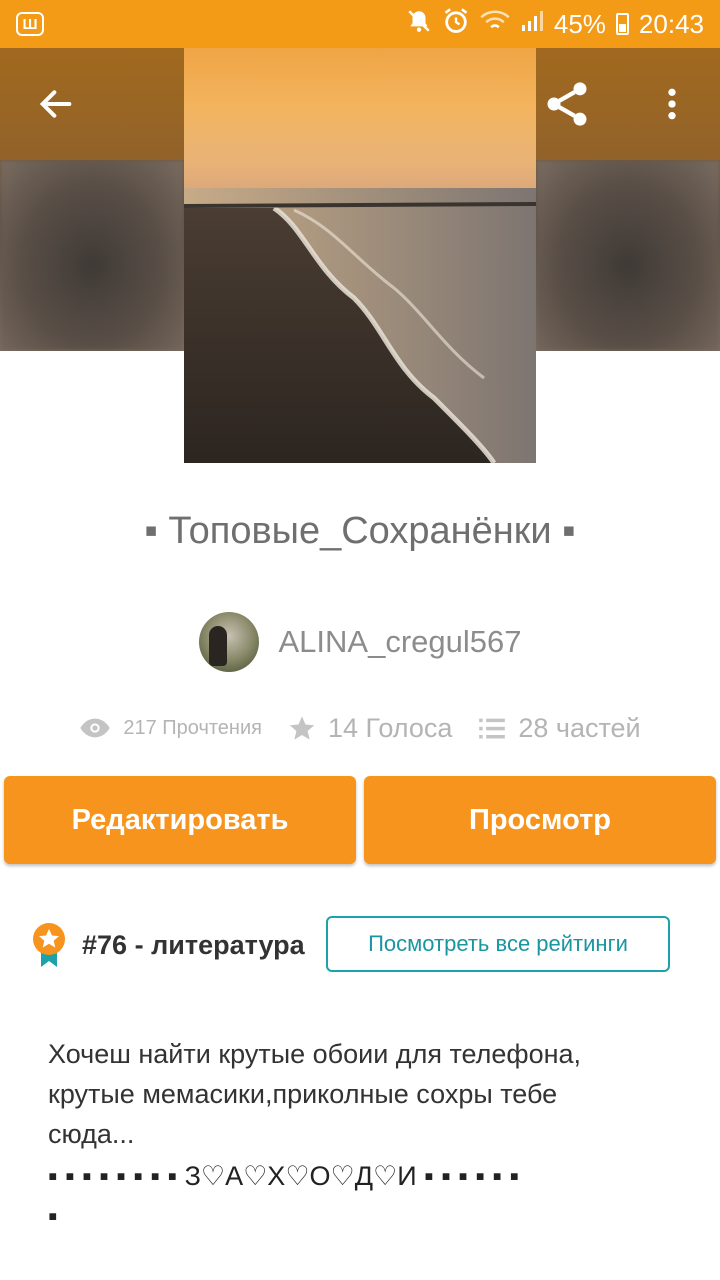  I want to click on eye-icon, so click(95, 728).